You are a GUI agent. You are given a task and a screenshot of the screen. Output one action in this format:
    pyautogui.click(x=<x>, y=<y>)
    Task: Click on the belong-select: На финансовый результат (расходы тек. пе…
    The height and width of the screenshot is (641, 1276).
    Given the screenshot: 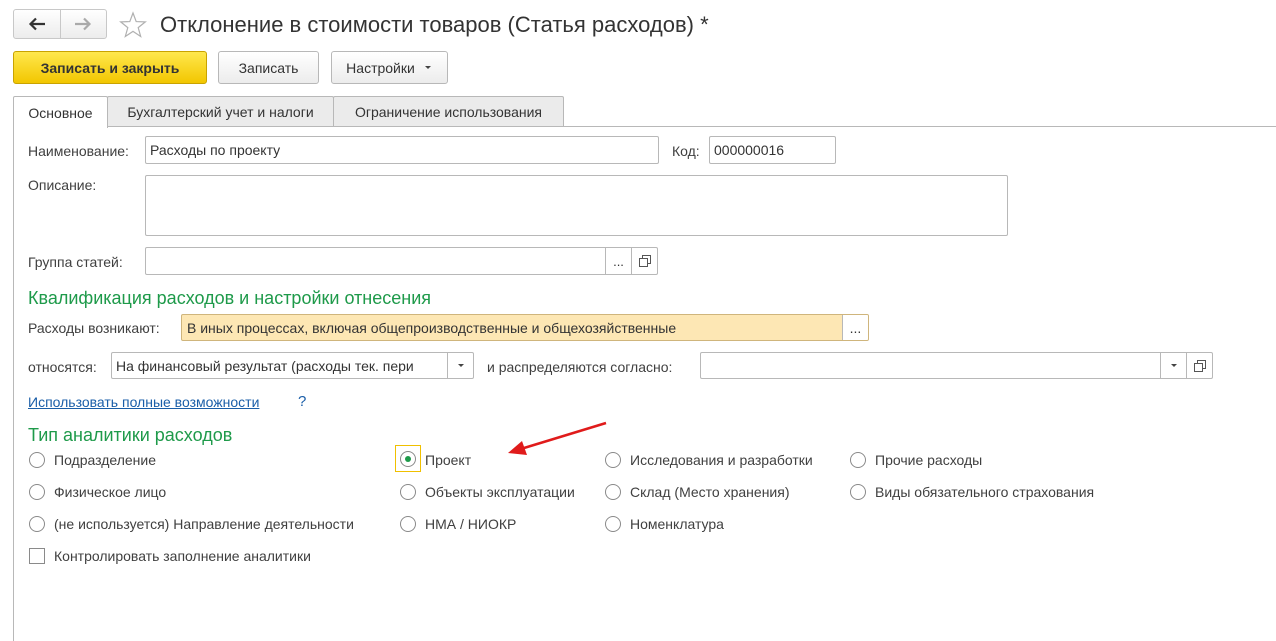 What is the action you would take?
    pyautogui.click(x=292, y=365)
    